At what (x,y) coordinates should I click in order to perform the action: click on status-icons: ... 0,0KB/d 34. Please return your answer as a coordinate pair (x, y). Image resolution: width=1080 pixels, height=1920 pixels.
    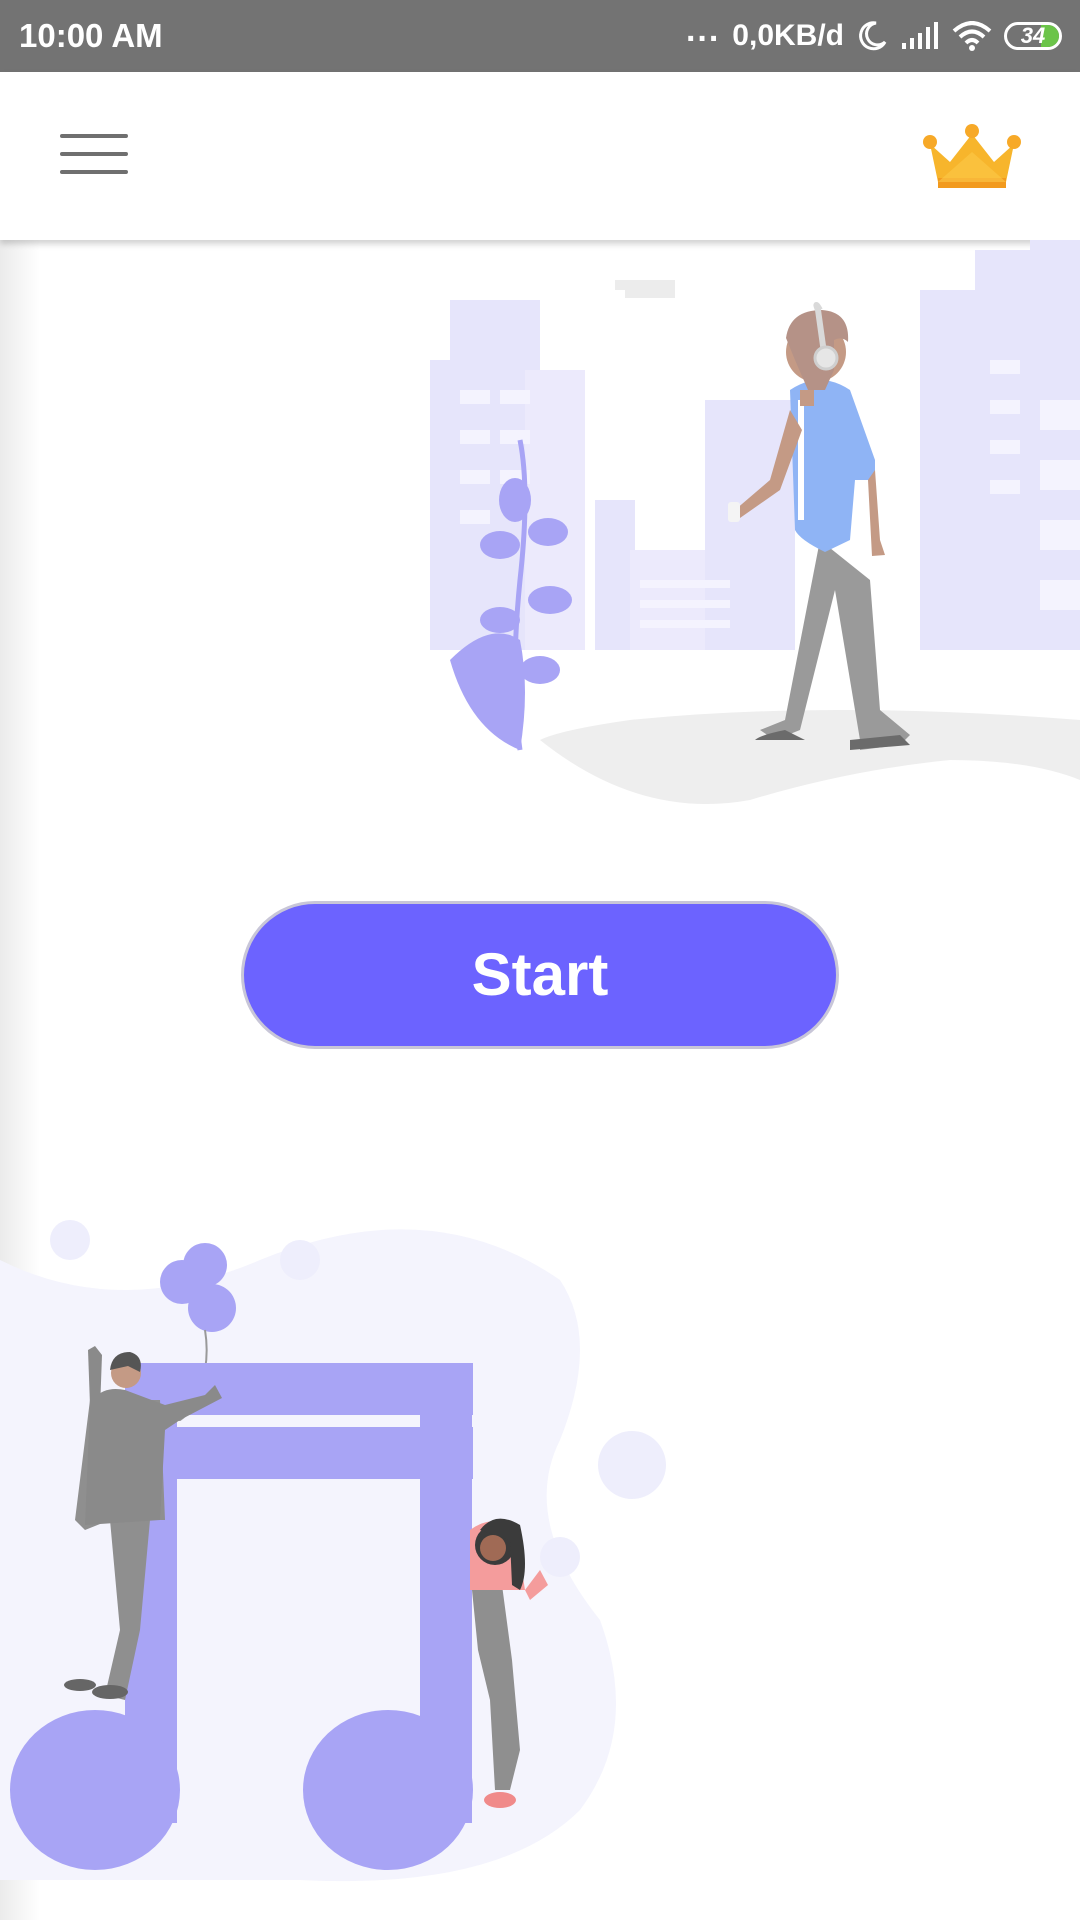
    Looking at the image, I should click on (874, 36).